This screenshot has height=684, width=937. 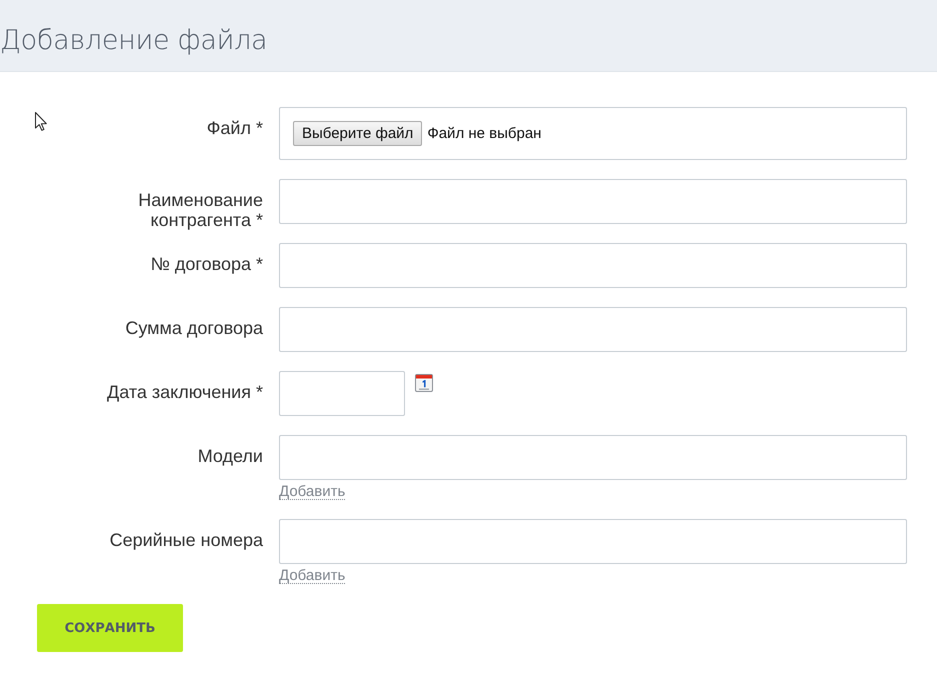 I want to click on date-field, so click(x=342, y=393).